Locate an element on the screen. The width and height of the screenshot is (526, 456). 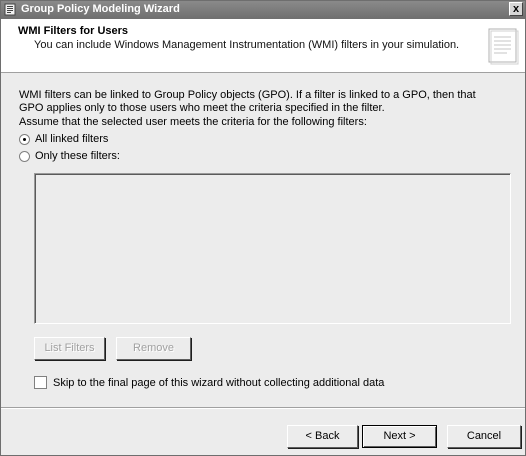
radio-button-checked is located at coordinates (24, 139).